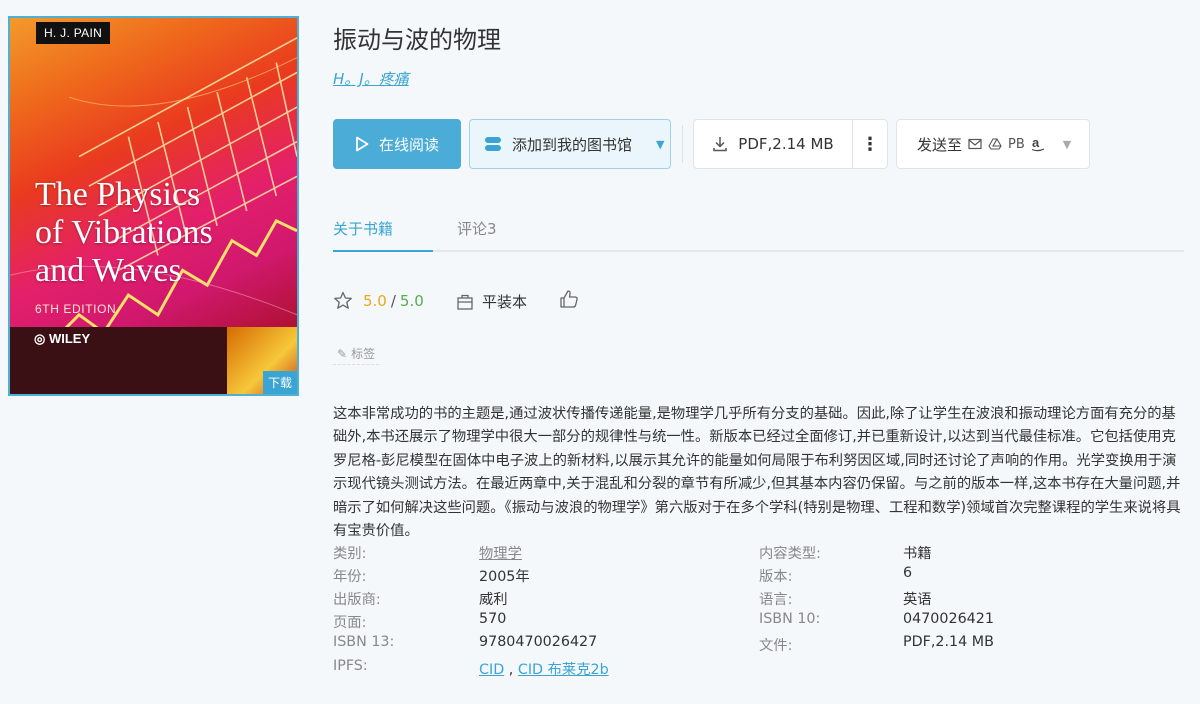 This screenshot has height=704, width=1200. Describe the element at coordinates (350, 623) in the screenshot. I see `detail-key: 页面:` at that location.